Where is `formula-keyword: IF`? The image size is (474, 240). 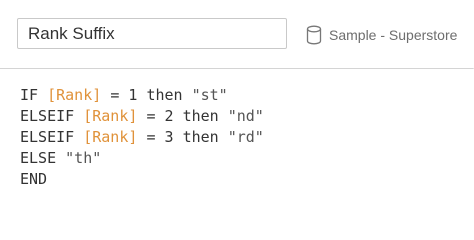
formula-keyword: IF is located at coordinates (29, 95).